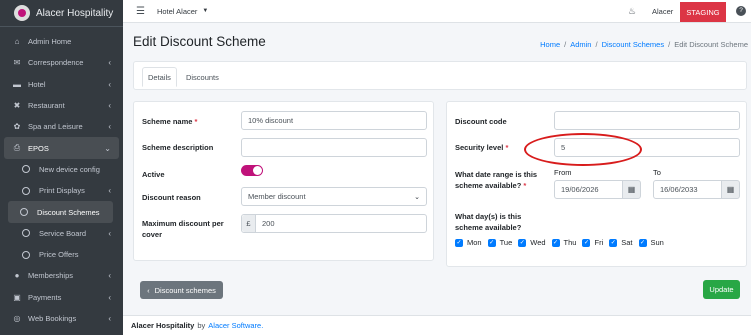 The height and width of the screenshot is (335, 751). What do you see at coordinates (588, 189) in the screenshot?
I see `from-date-input: 19/06/2026` at bounding box center [588, 189].